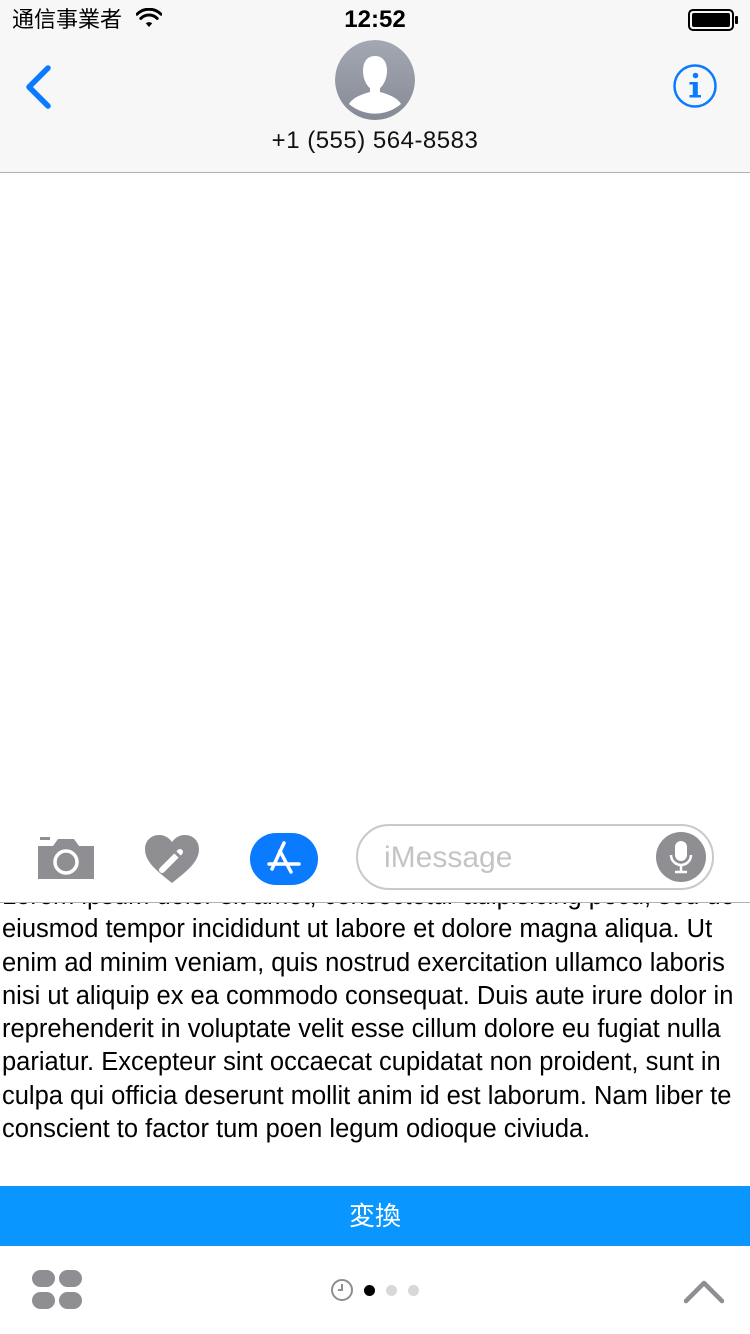  I want to click on status-time: 12:52, so click(375, 19).